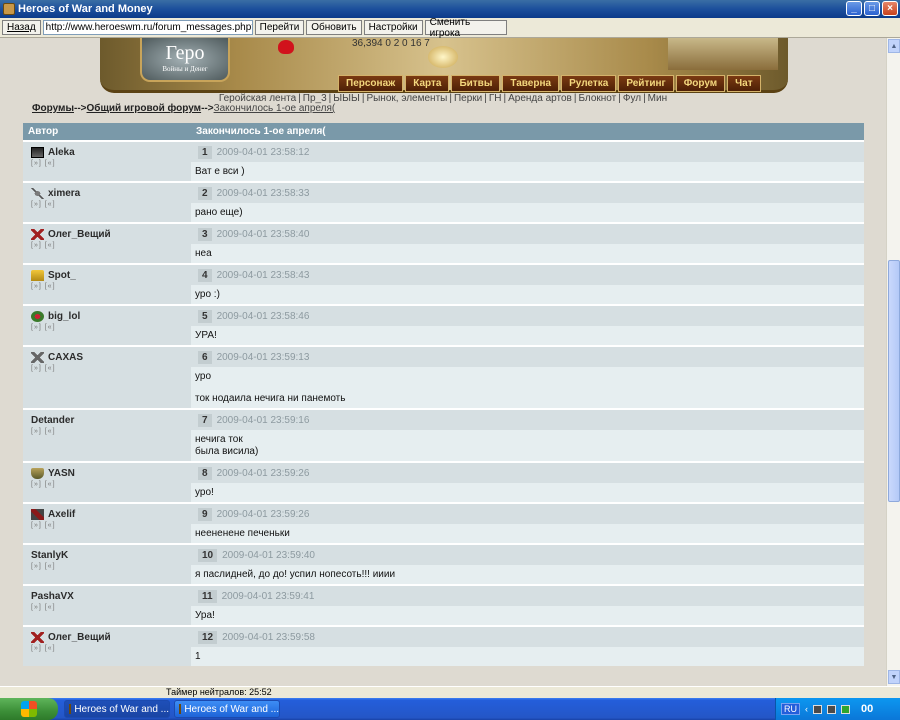 Image resolution: width=900 pixels, height=720 pixels. Describe the element at coordinates (527, 482) in the screenshot. I see `message-cell: 8 2009-04-01 23:59:26 уро!` at that location.